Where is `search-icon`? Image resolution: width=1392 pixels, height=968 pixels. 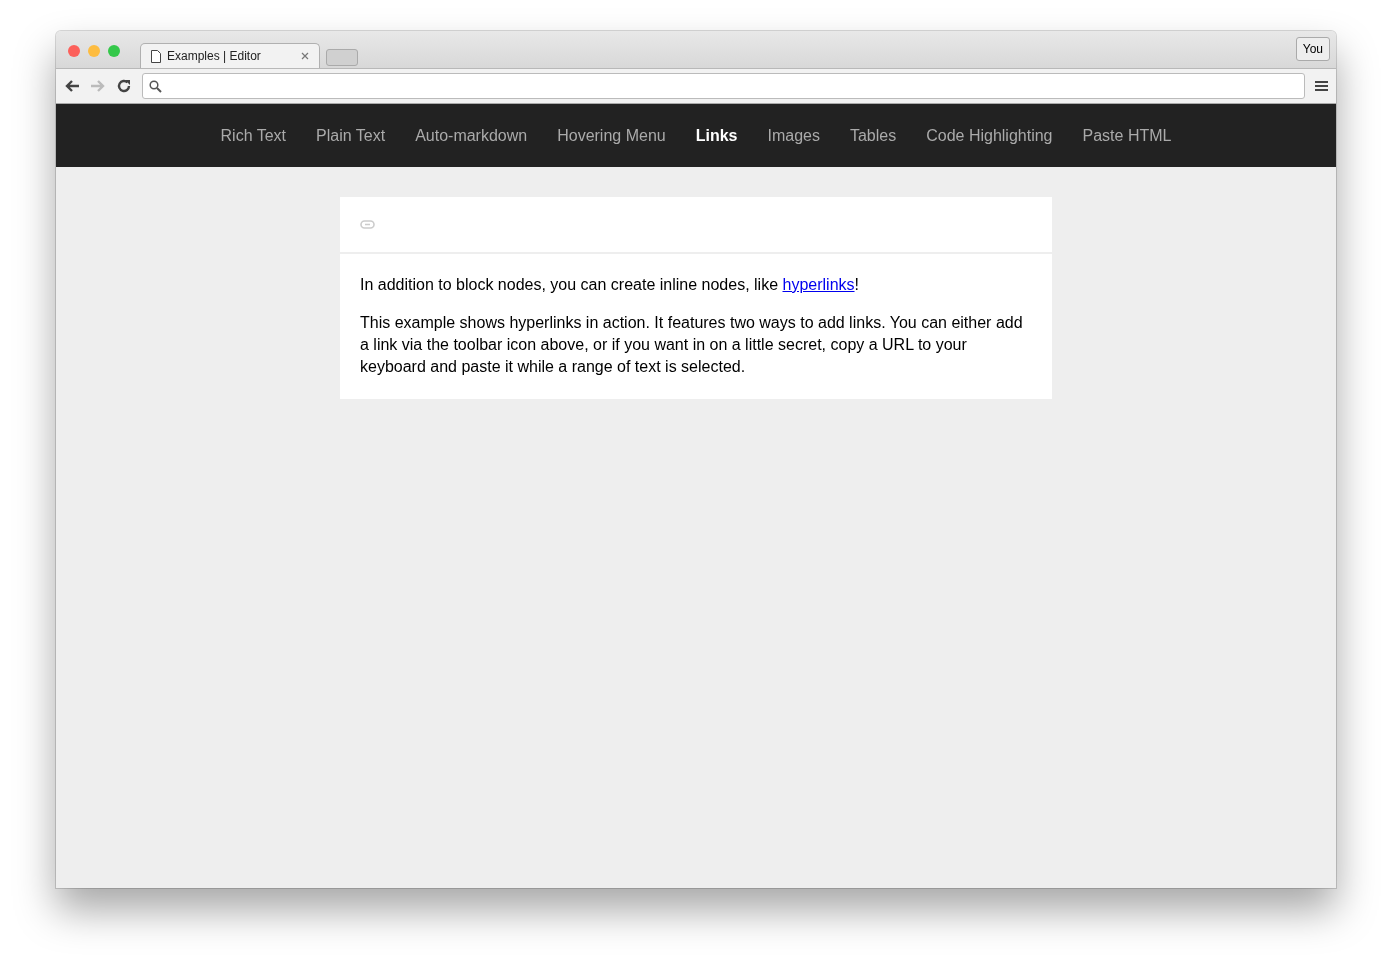
search-icon is located at coordinates (155, 86).